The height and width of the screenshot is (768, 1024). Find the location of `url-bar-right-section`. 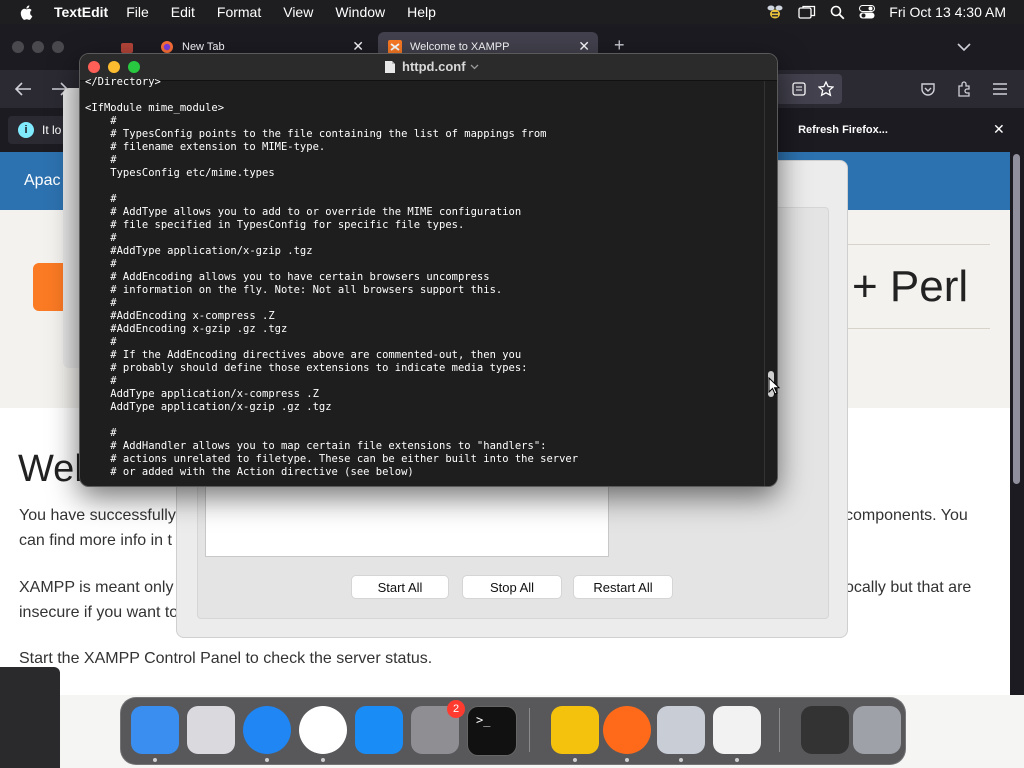

url-bar-right-section is located at coordinates (809, 89).